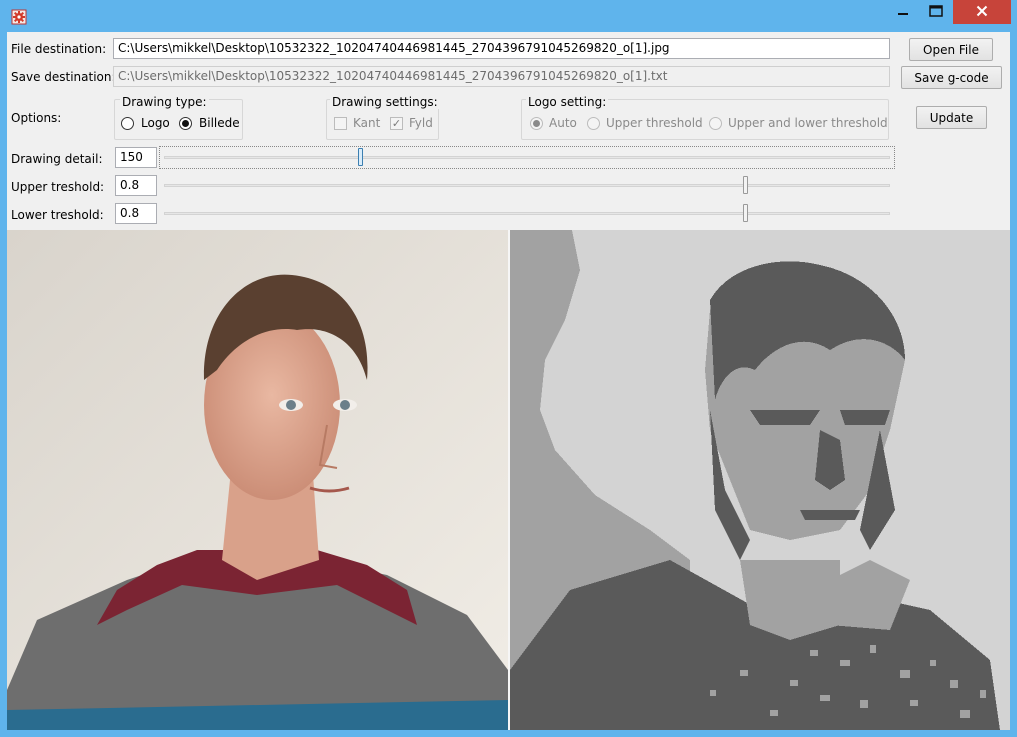 This screenshot has height=737, width=1017. I want to click on logo-radio: Logo, so click(152, 124).